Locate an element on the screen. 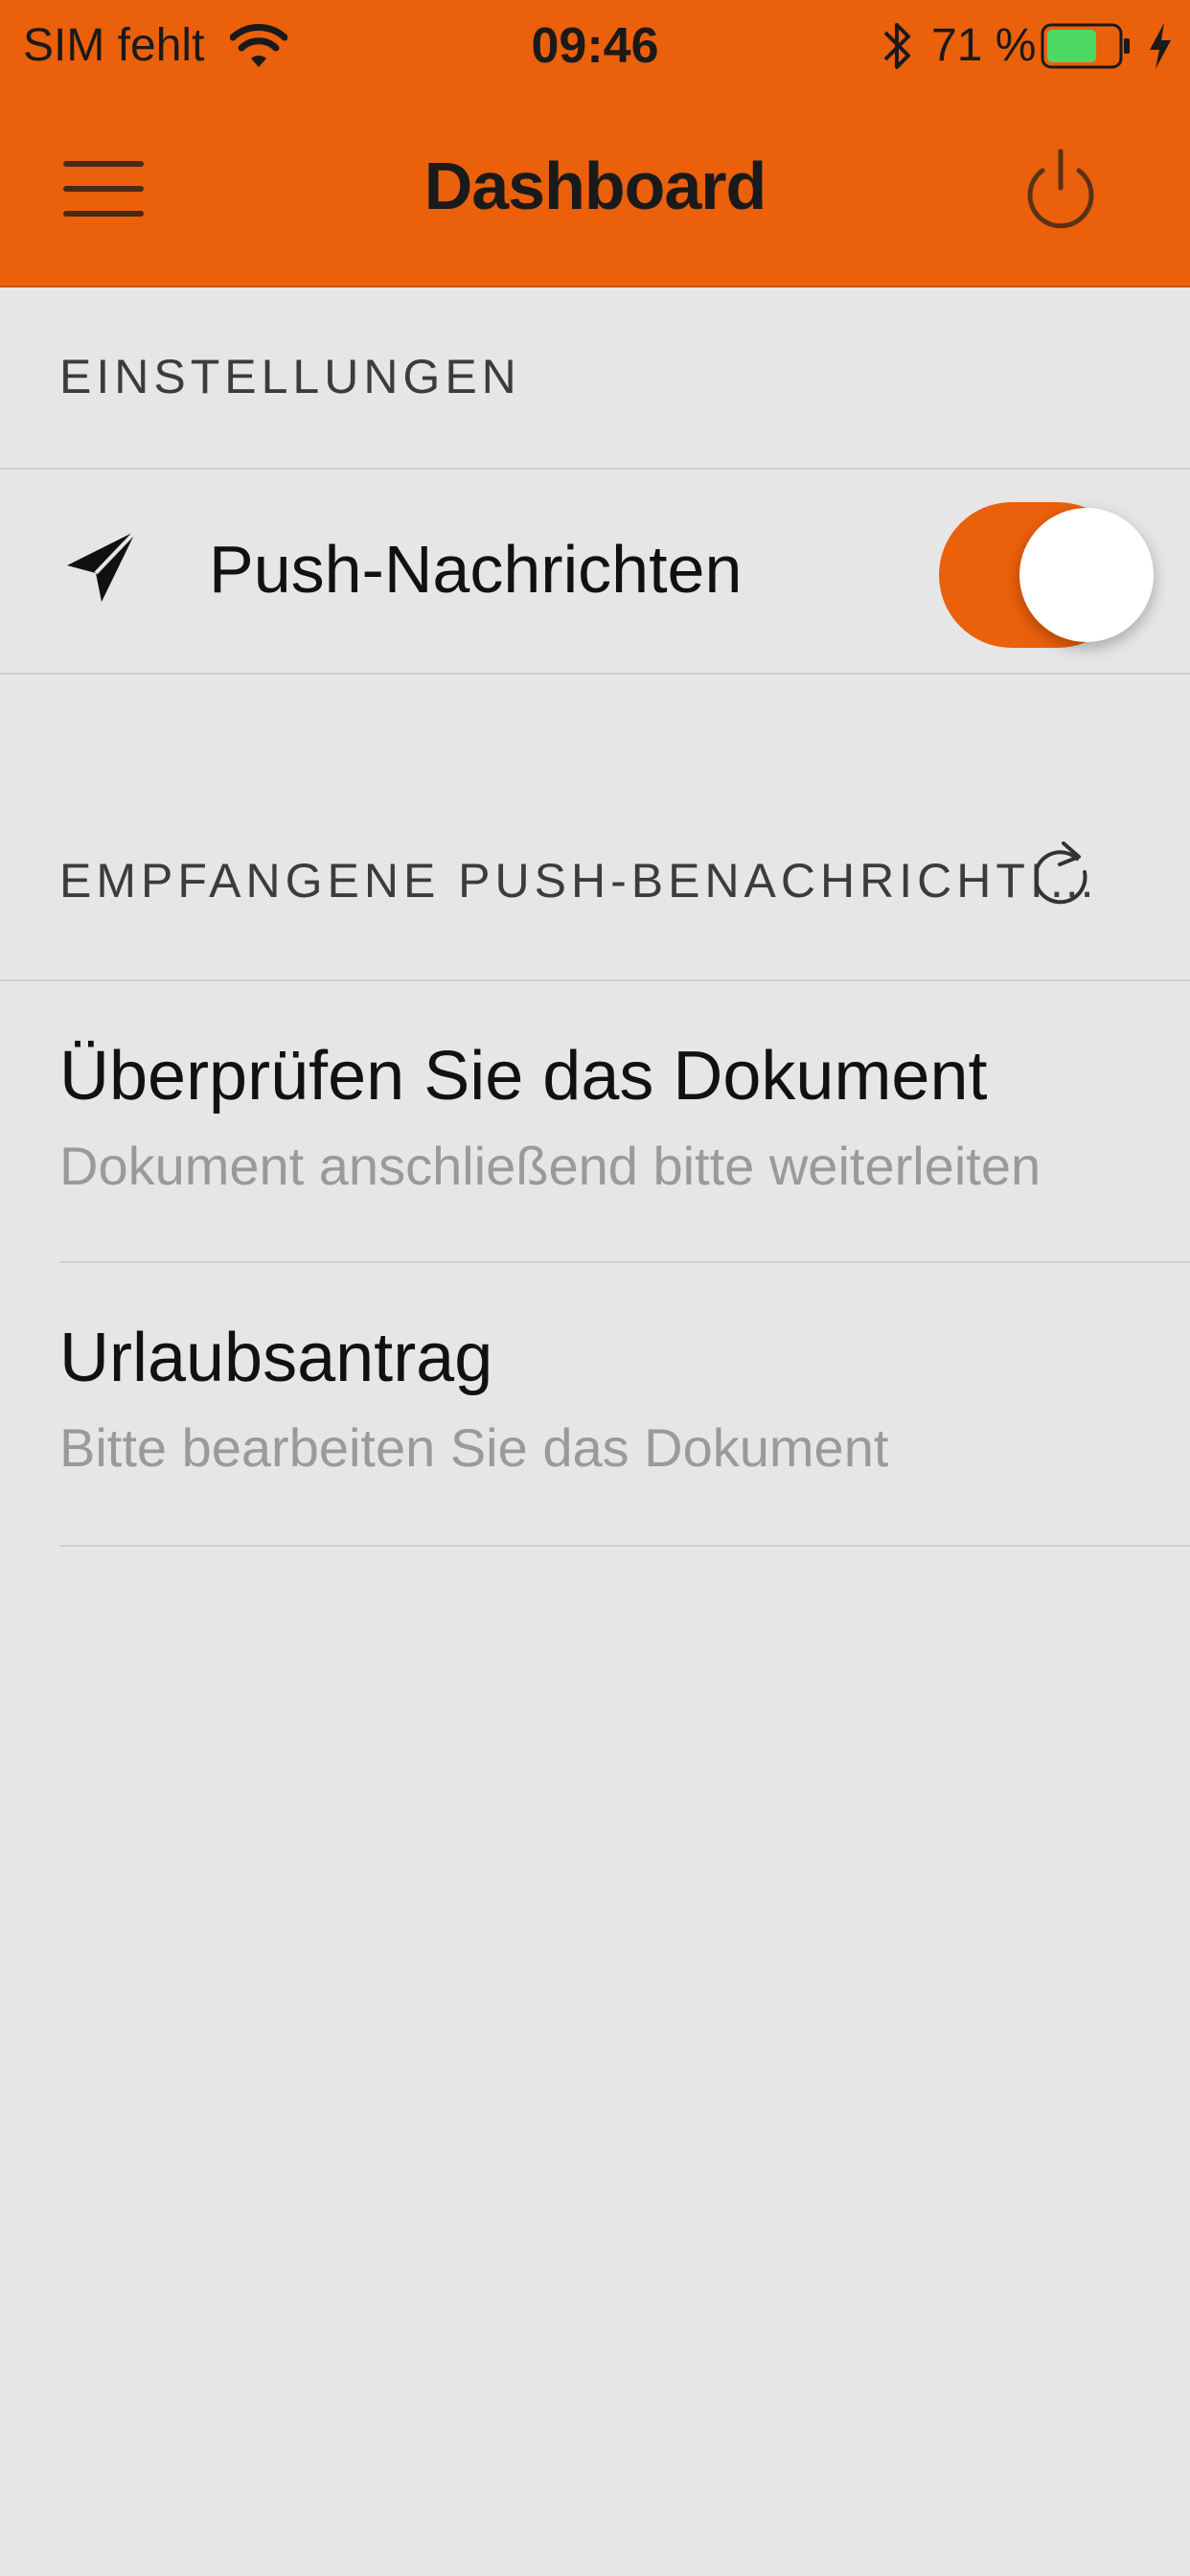 This screenshot has height=2576, width=1190. notification-title: Urlaubsantrag is located at coordinates (276, 1358).